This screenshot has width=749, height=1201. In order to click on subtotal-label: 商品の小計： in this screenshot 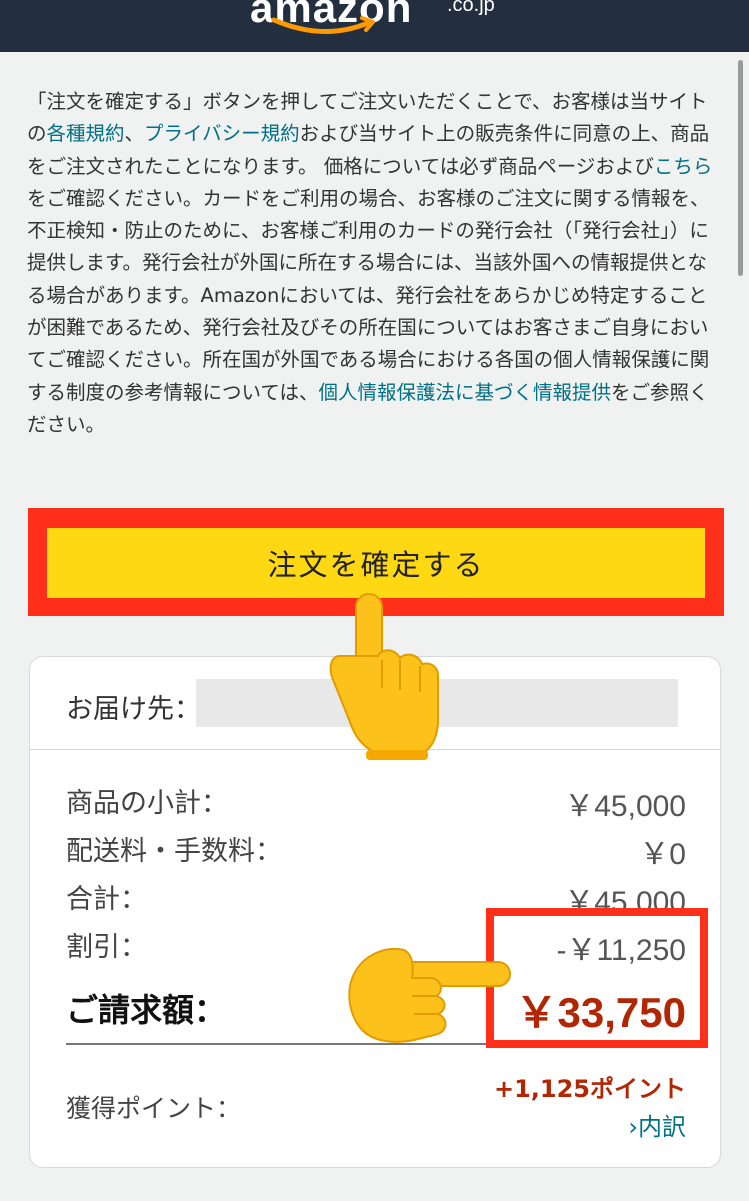, I will do `click(147, 803)`.